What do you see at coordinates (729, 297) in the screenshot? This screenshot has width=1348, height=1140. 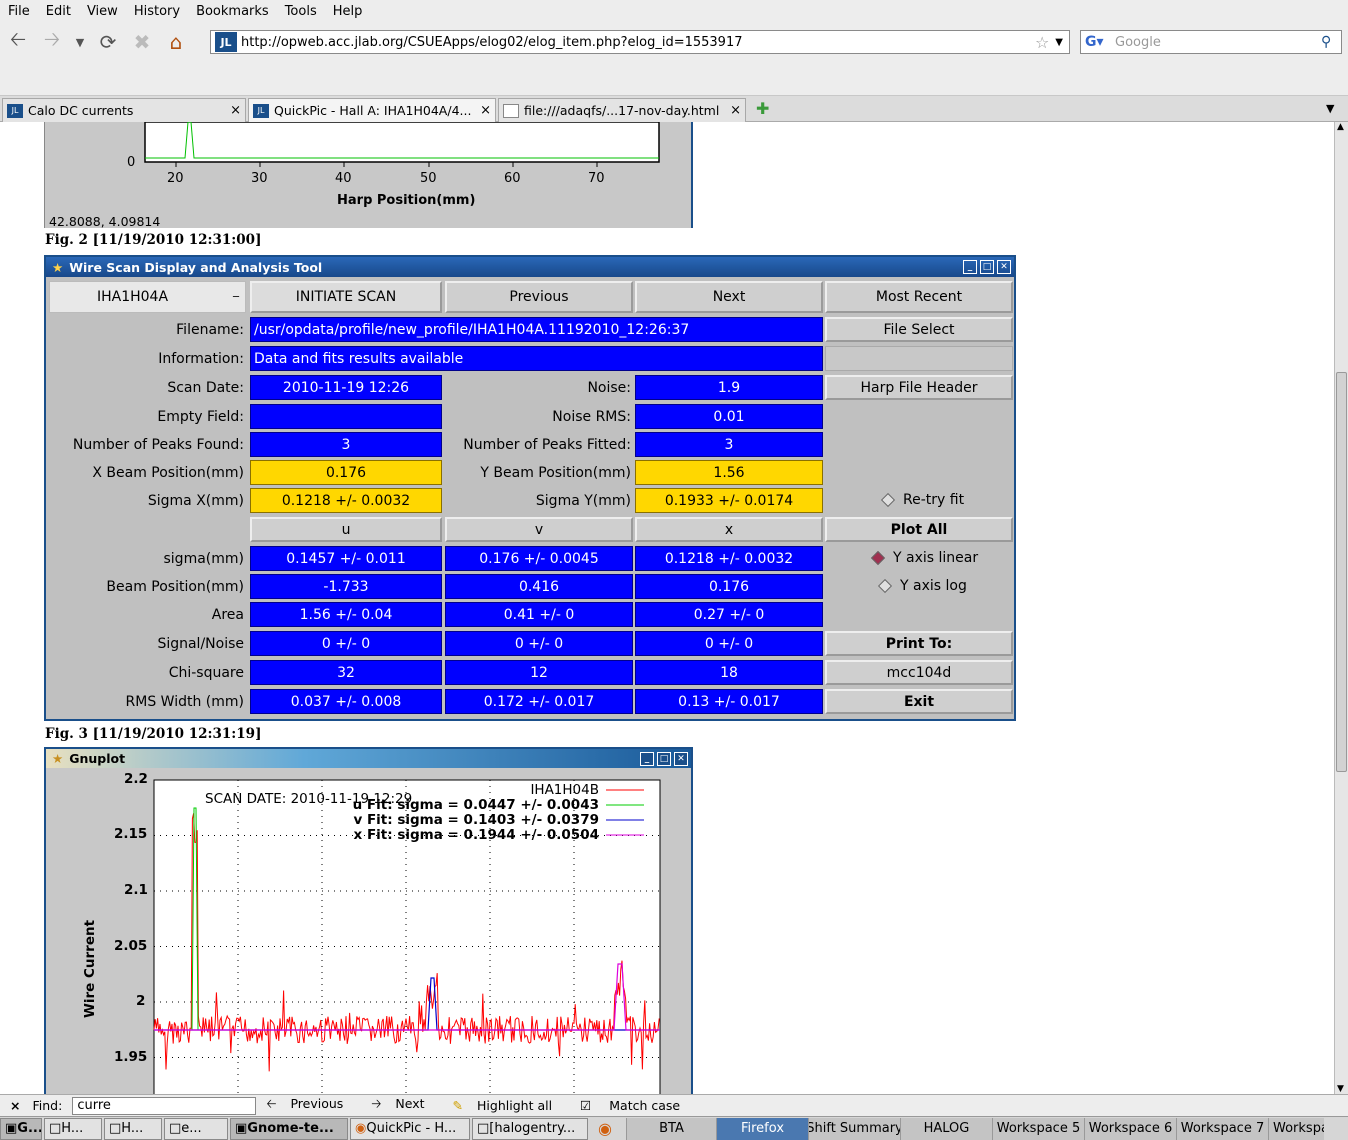 I see `next-button: Next` at bounding box center [729, 297].